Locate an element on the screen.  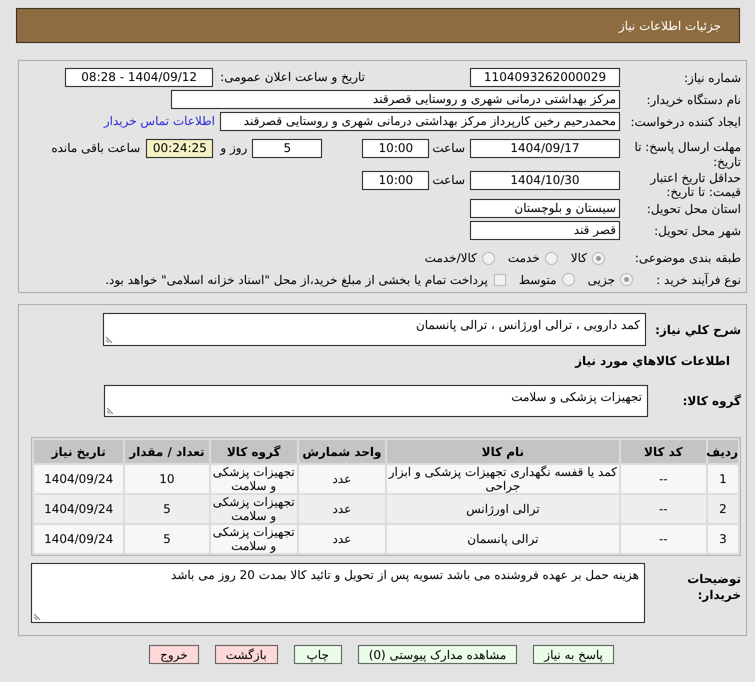
action-button: بازگشت is located at coordinates (246, 654).